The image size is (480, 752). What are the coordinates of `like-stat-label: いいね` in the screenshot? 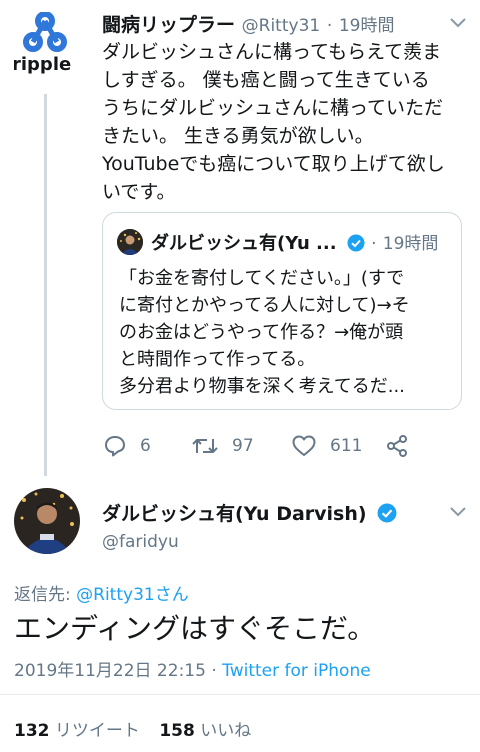 It's located at (223, 731).